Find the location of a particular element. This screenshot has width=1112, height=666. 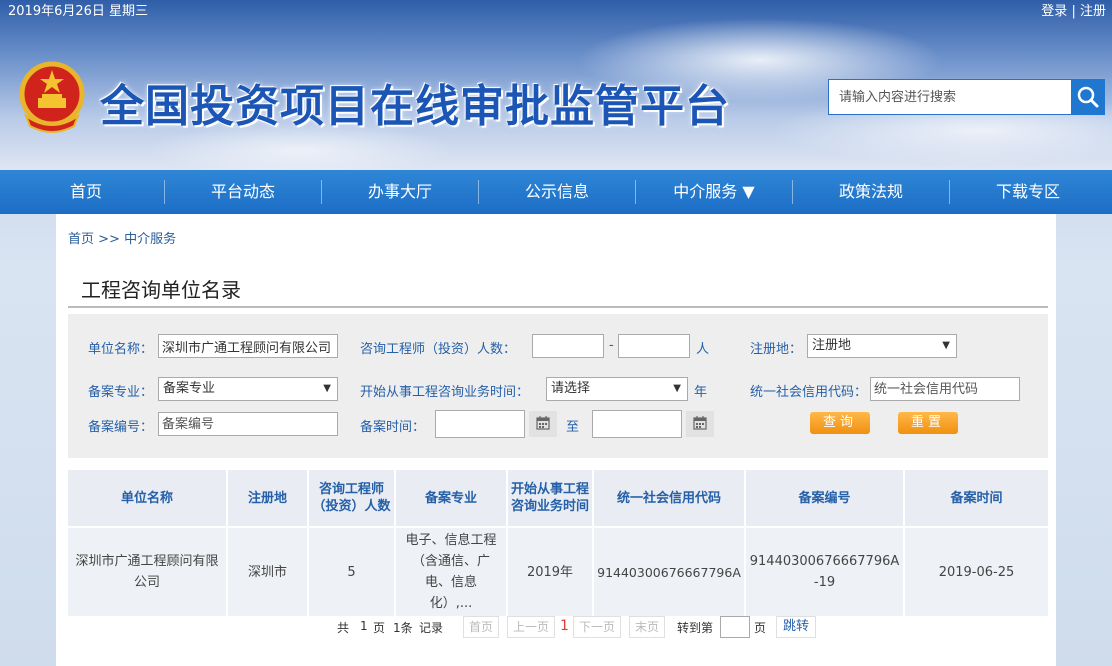

specialty-selected: 备案专业 is located at coordinates (189, 388).